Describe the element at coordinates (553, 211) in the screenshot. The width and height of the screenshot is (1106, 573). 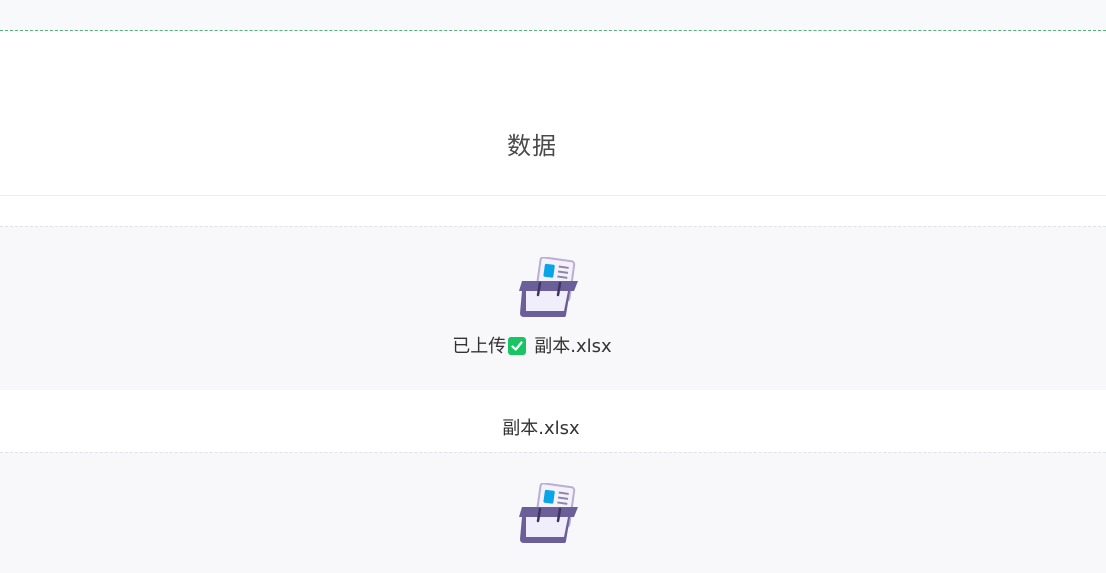
I see `spacer` at that location.